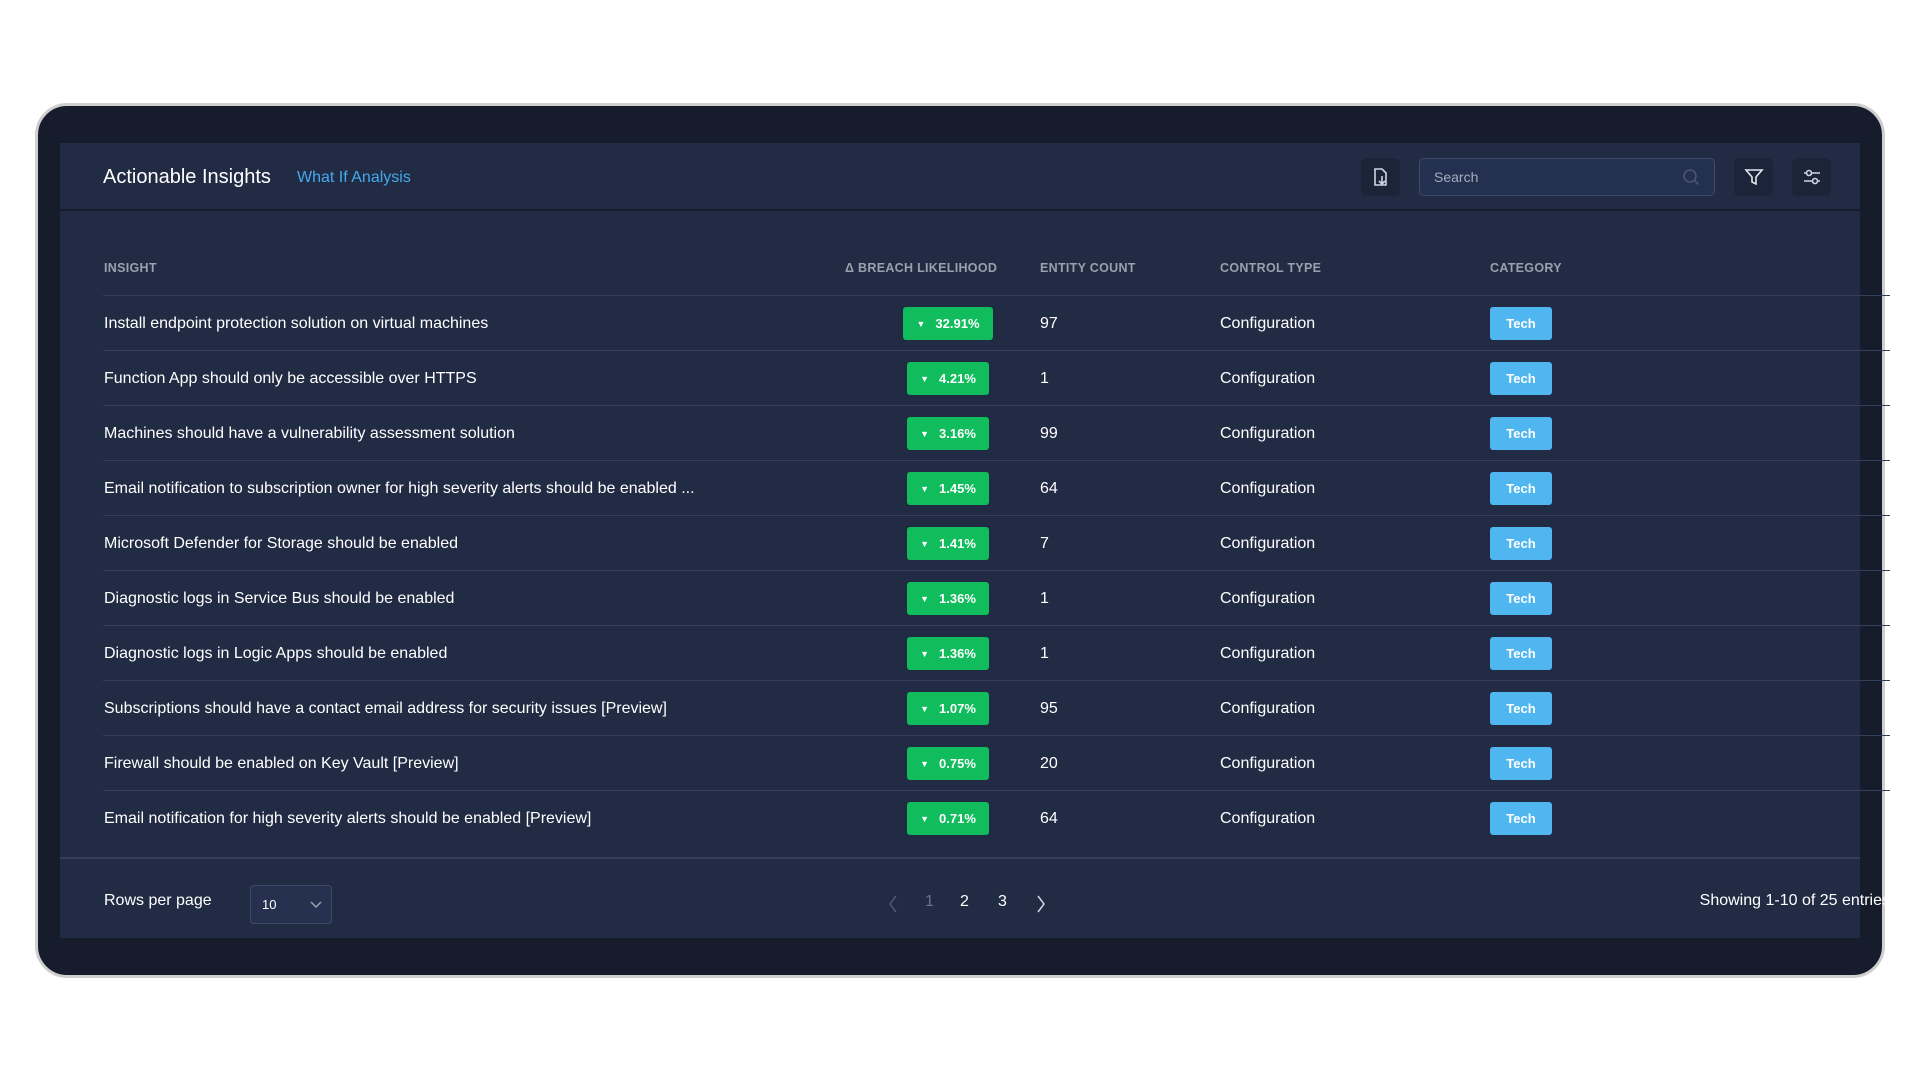 The image size is (1920, 1081). I want to click on page-3: 3, so click(1002, 902).